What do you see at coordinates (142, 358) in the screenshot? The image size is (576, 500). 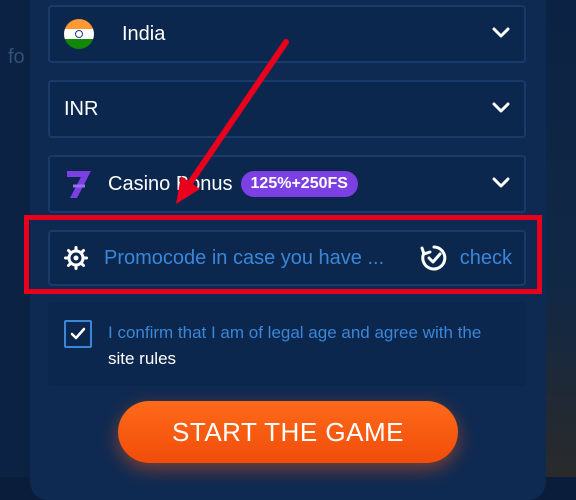 I see `site-rules-link: site rules` at bounding box center [142, 358].